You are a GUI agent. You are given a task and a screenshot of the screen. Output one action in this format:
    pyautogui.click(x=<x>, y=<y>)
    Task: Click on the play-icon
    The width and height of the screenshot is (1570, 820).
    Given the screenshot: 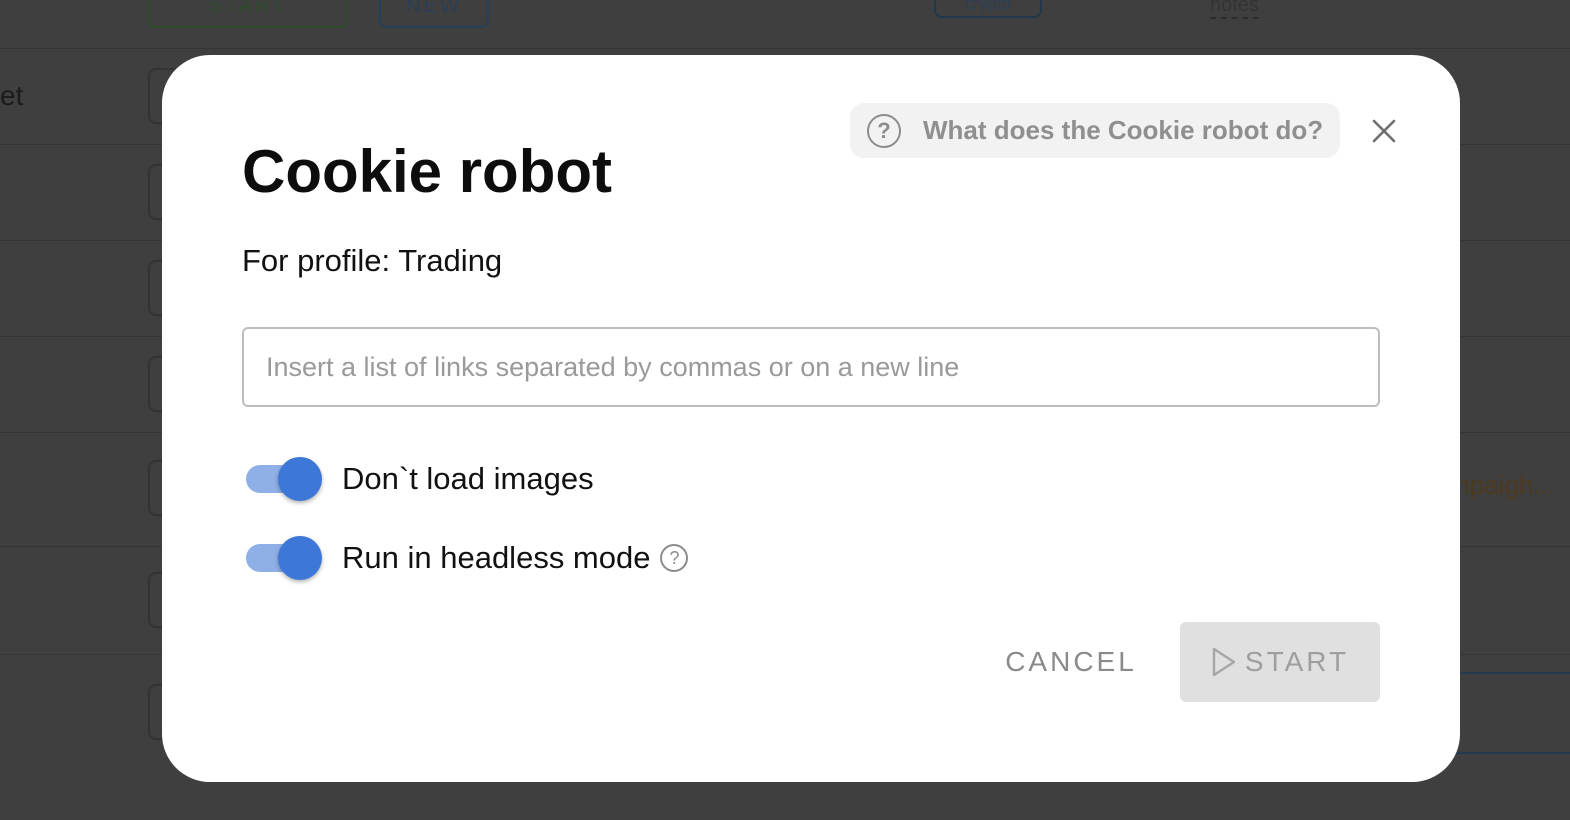 What is the action you would take?
    pyautogui.click(x=1224, y=662)
    